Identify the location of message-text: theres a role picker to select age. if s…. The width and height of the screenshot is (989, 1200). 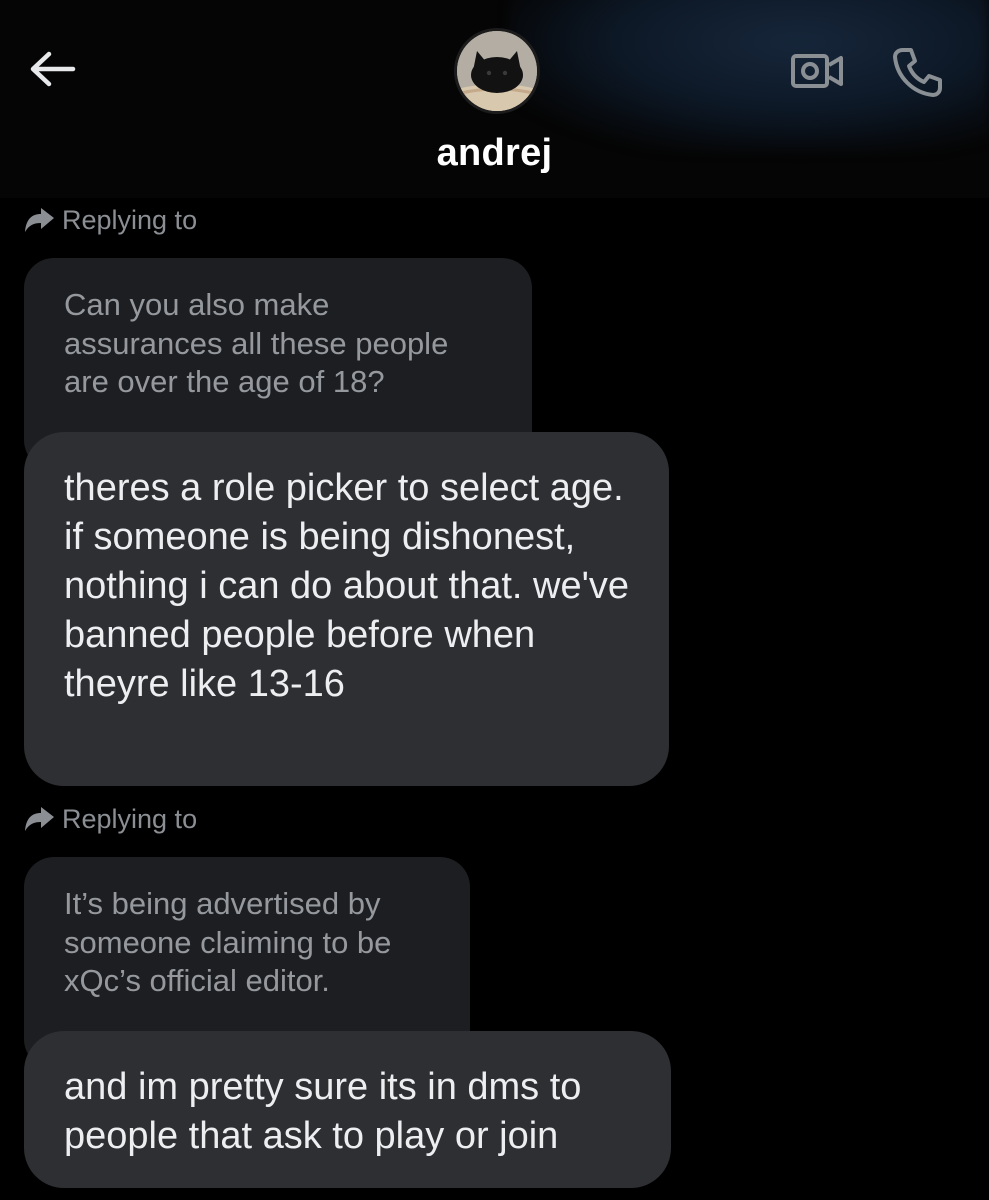
(346, 586).